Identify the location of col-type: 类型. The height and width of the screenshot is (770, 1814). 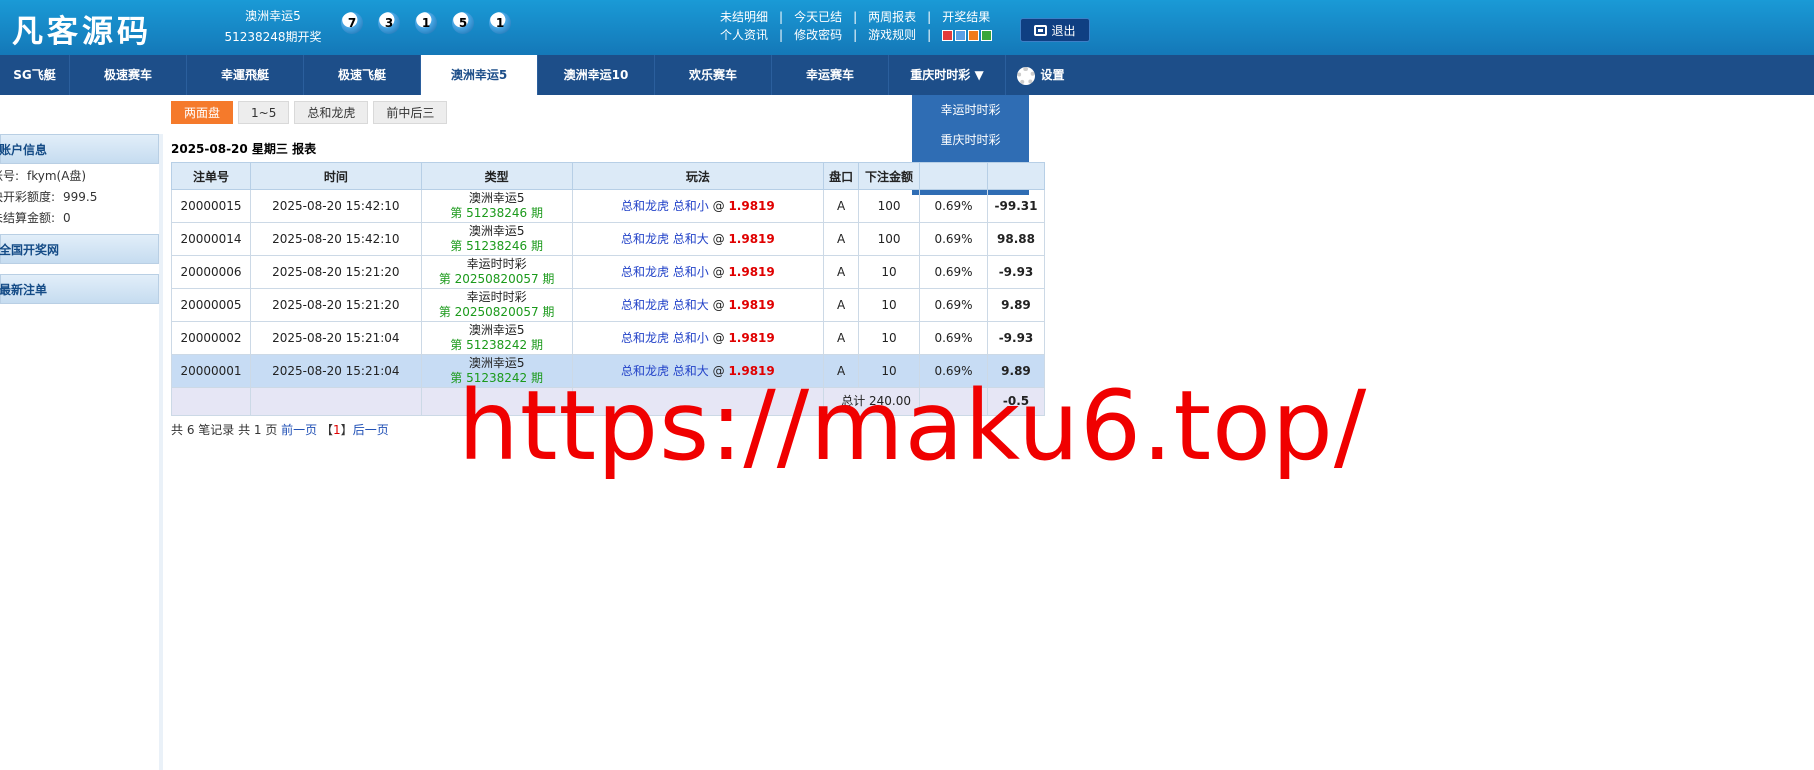
(496, 176).